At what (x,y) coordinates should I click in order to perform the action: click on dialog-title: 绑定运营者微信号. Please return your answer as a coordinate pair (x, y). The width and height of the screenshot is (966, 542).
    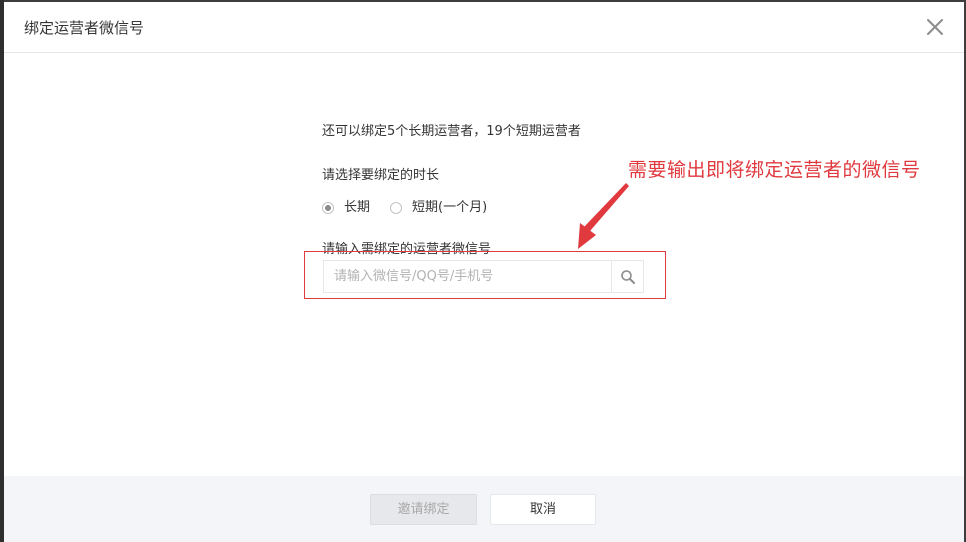
    Looking at the image, I should click on (84, 28).